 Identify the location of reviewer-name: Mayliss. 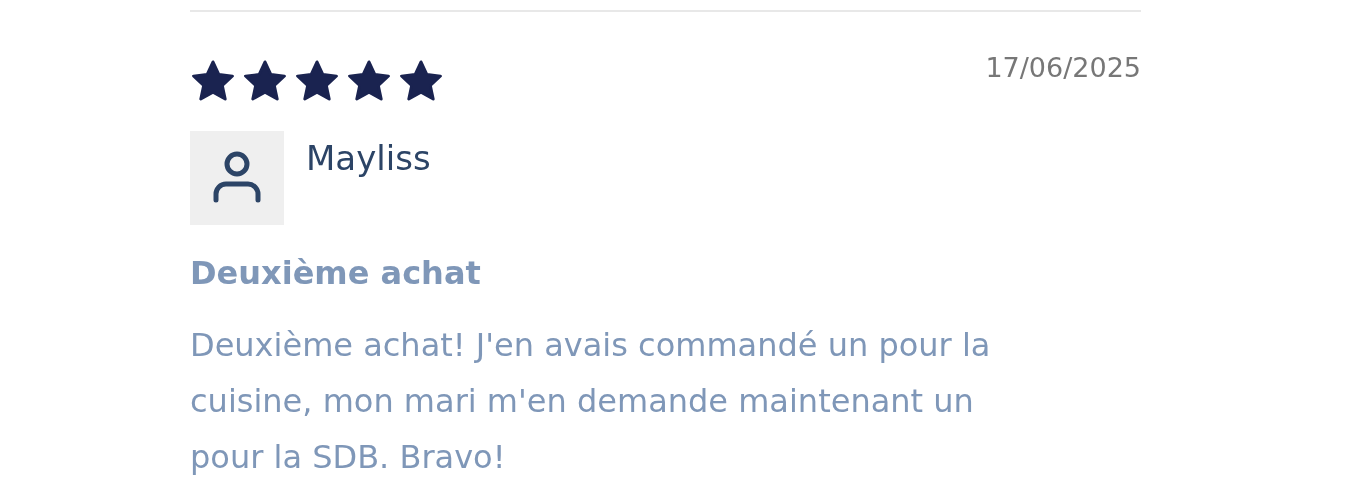
(368, 160).